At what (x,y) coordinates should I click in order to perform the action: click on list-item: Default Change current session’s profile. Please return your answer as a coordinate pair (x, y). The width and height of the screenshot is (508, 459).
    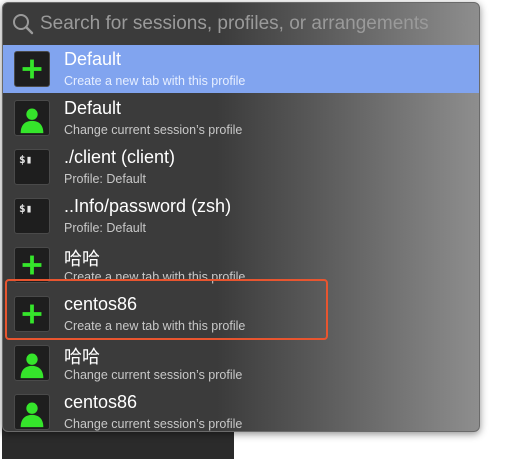
    Looking at the image, I should click on (241, 118).